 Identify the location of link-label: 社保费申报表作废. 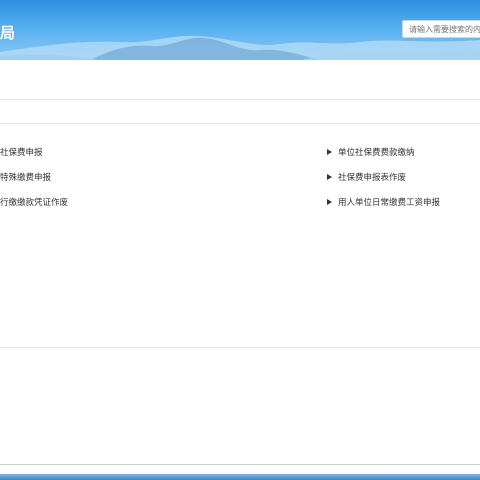
(372, 178).